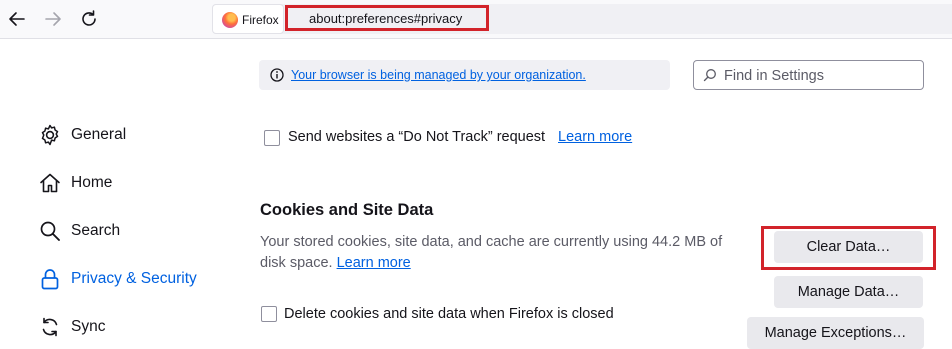 The width and height of the screenshot is (952, 349). Describe the element at coordinates (50, 135) in the screenshot. I see `gear-icon` at that location.